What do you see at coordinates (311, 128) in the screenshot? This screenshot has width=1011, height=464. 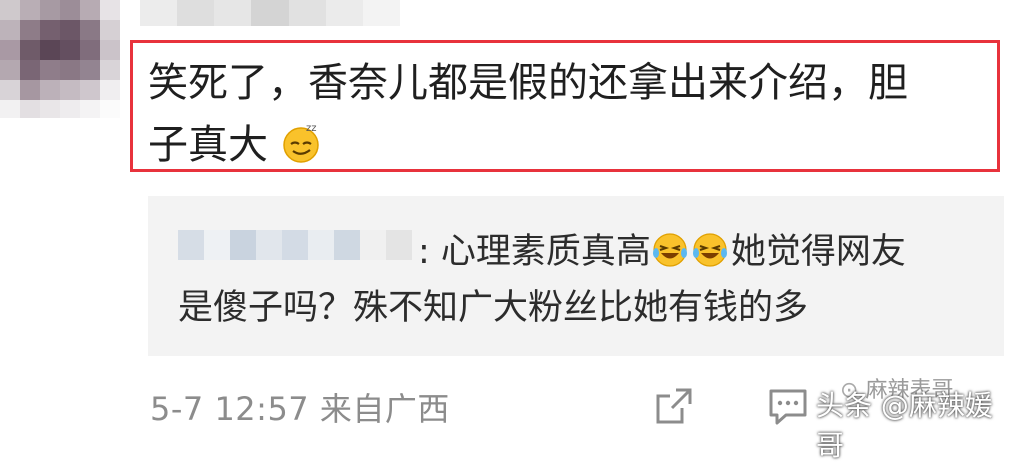 I see `svg-text: zz` at bounding box center [311, 128].